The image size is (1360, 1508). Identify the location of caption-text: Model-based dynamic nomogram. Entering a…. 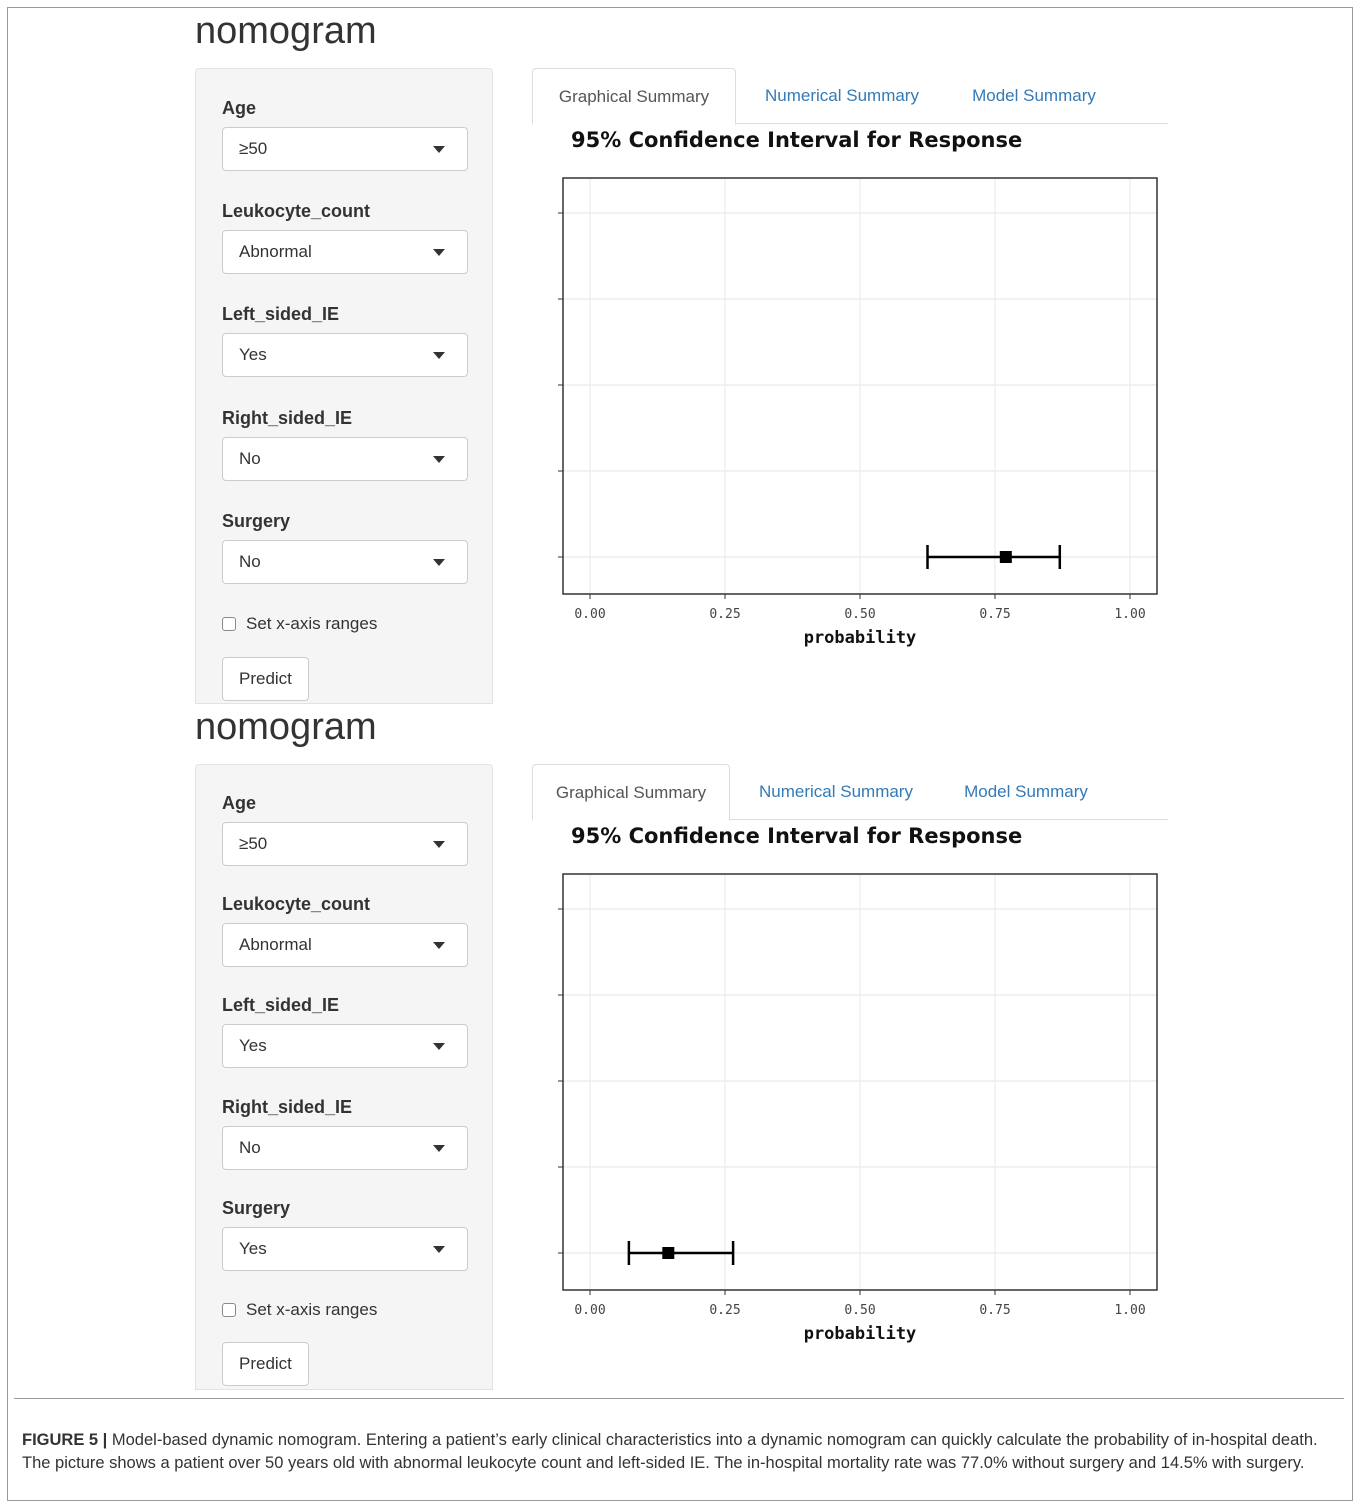
(670, 1451).